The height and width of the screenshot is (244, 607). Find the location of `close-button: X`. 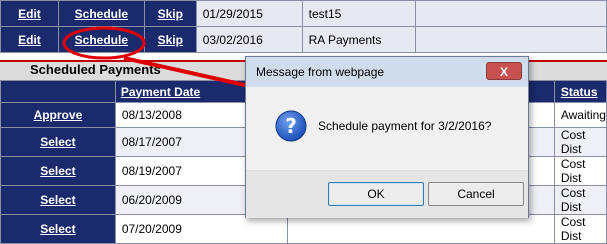

close-button: X is located at coordinates (504, 71).